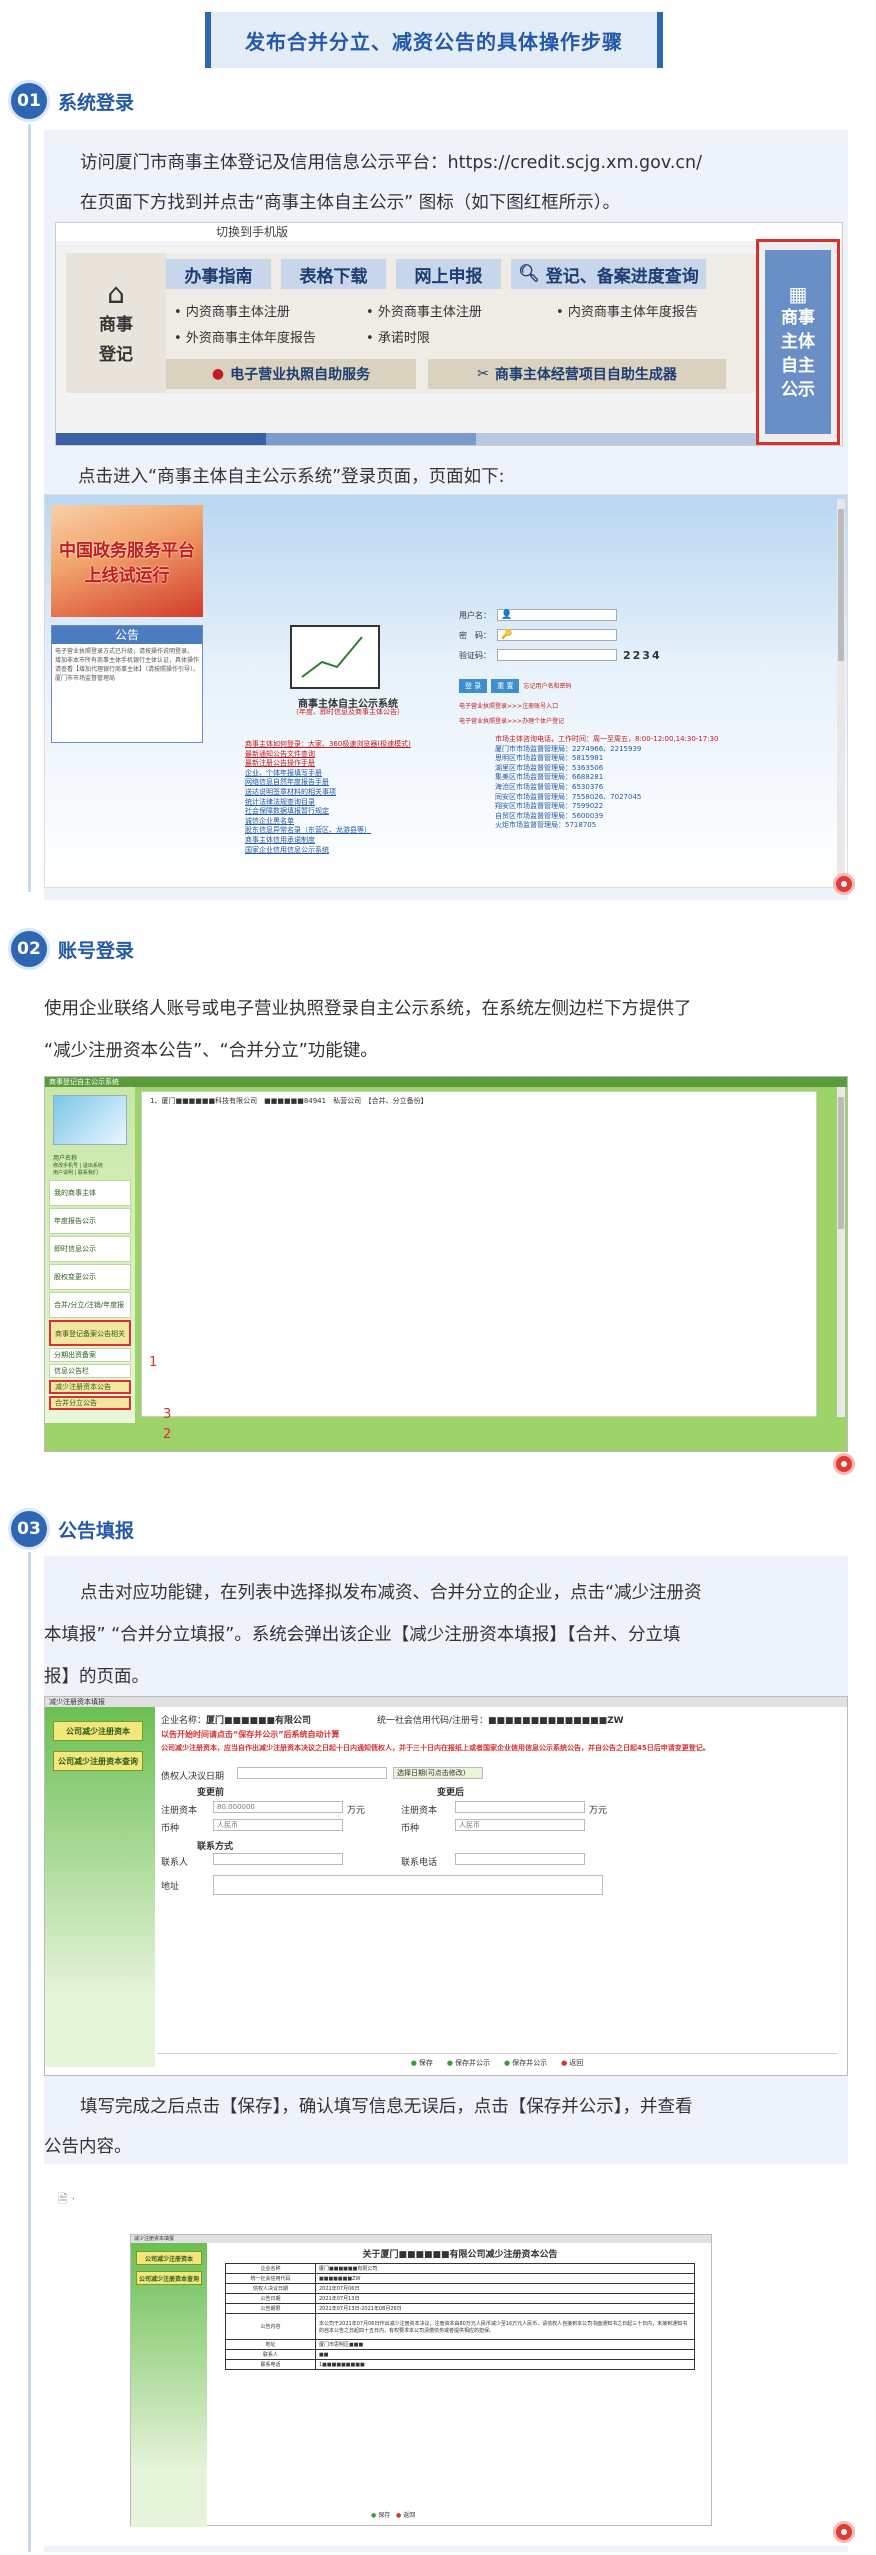 The height and width of the screenshot is (2555, 876). What do you see at coordinates (577, 374) in the screenshot?
I see `scope-generator-button: ✂ 商事主体经营项目自助生成器` at bounding box center [577, 374].